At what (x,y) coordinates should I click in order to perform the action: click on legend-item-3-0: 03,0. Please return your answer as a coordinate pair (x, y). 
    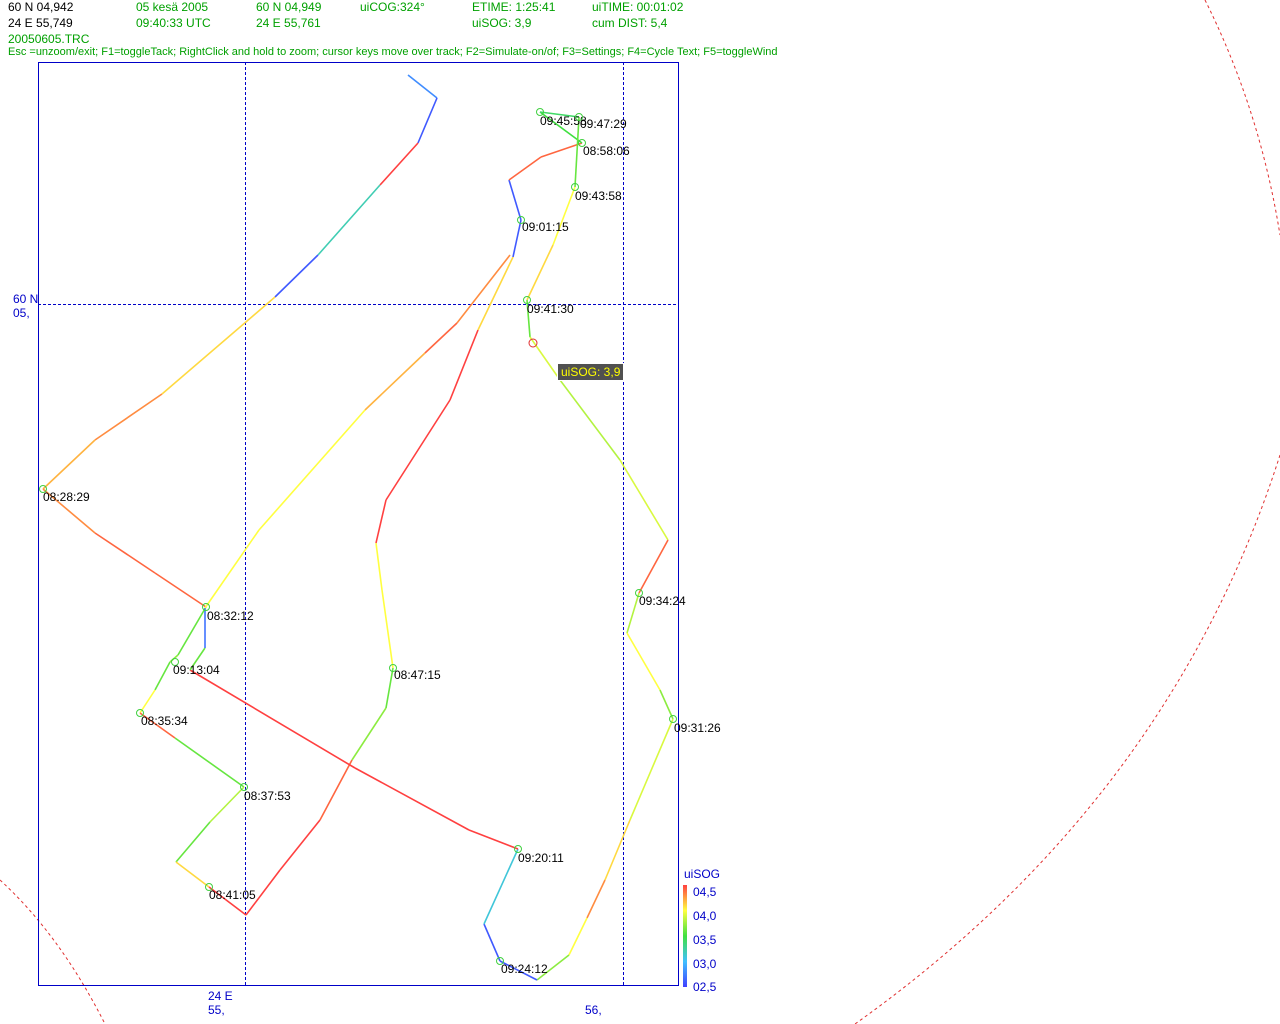
    Looking at the image, I should click on (705, 964).